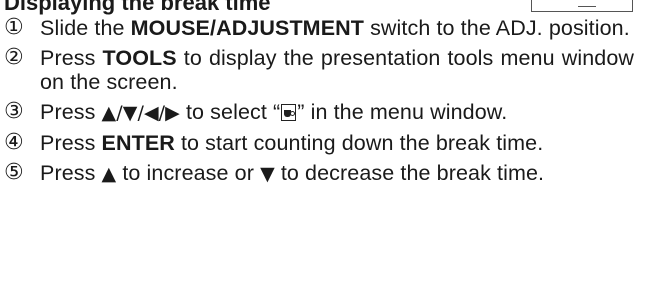 Image resolution: width=647 pixels, height=297 pixels. What do you see at coordinates (137, 7) in the screenshot?
I see `section-heading: Displaying the break time` at bounding box center [137, 7].